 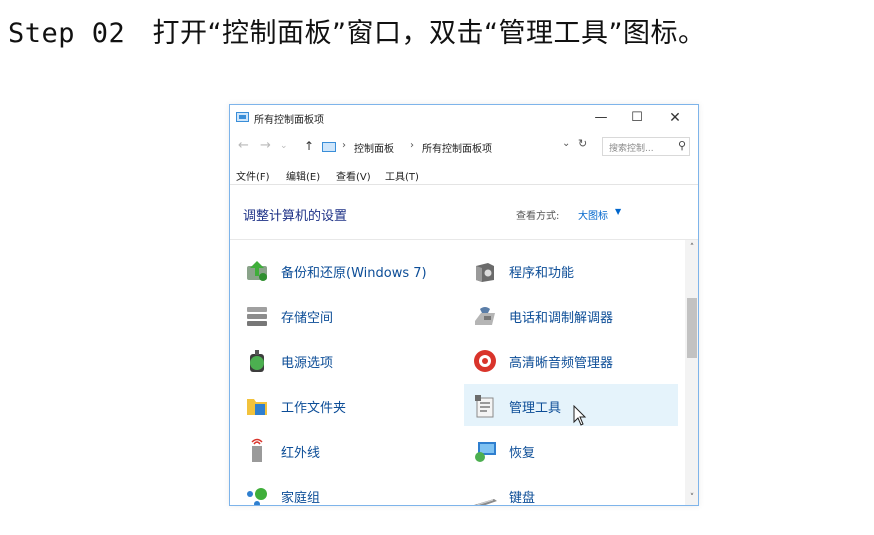 I want to click on item-work-folders: 工作文件夹, so click(x=347, y=405).